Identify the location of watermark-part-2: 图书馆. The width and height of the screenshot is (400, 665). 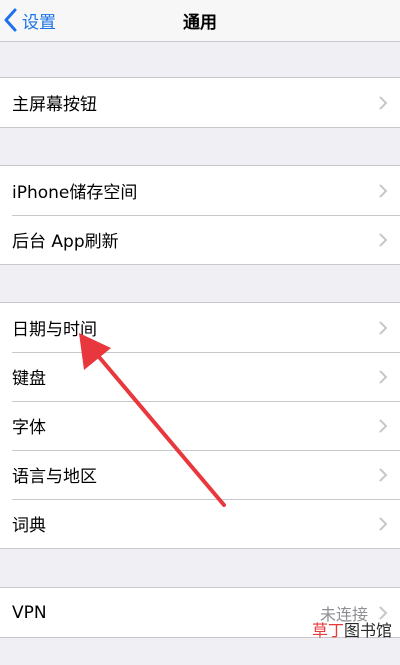
(367, 630).